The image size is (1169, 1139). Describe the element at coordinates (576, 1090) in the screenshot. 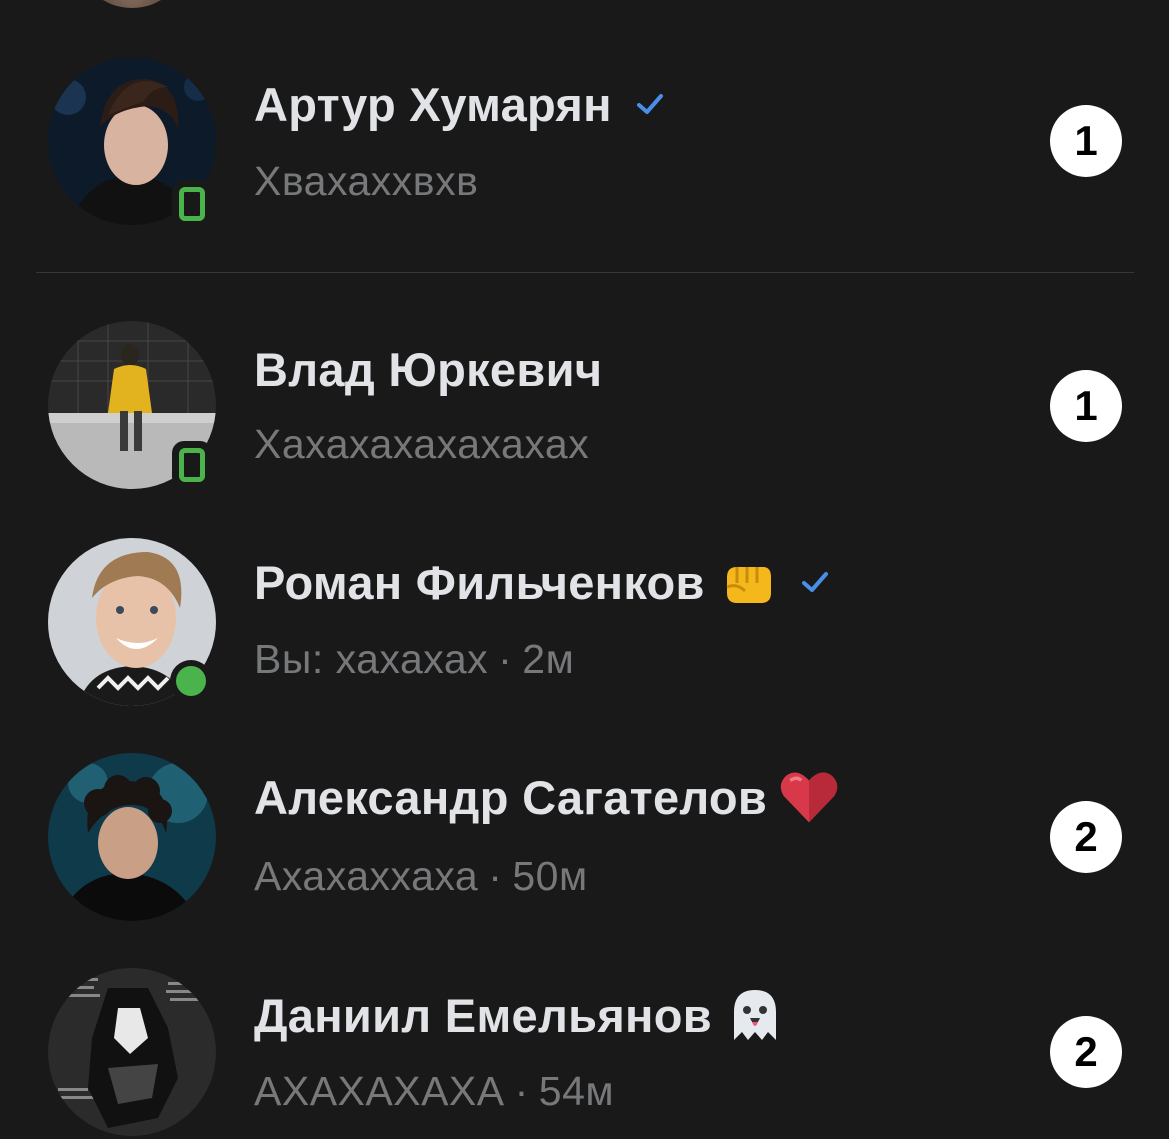

I see `message-time: 54м` at that location.